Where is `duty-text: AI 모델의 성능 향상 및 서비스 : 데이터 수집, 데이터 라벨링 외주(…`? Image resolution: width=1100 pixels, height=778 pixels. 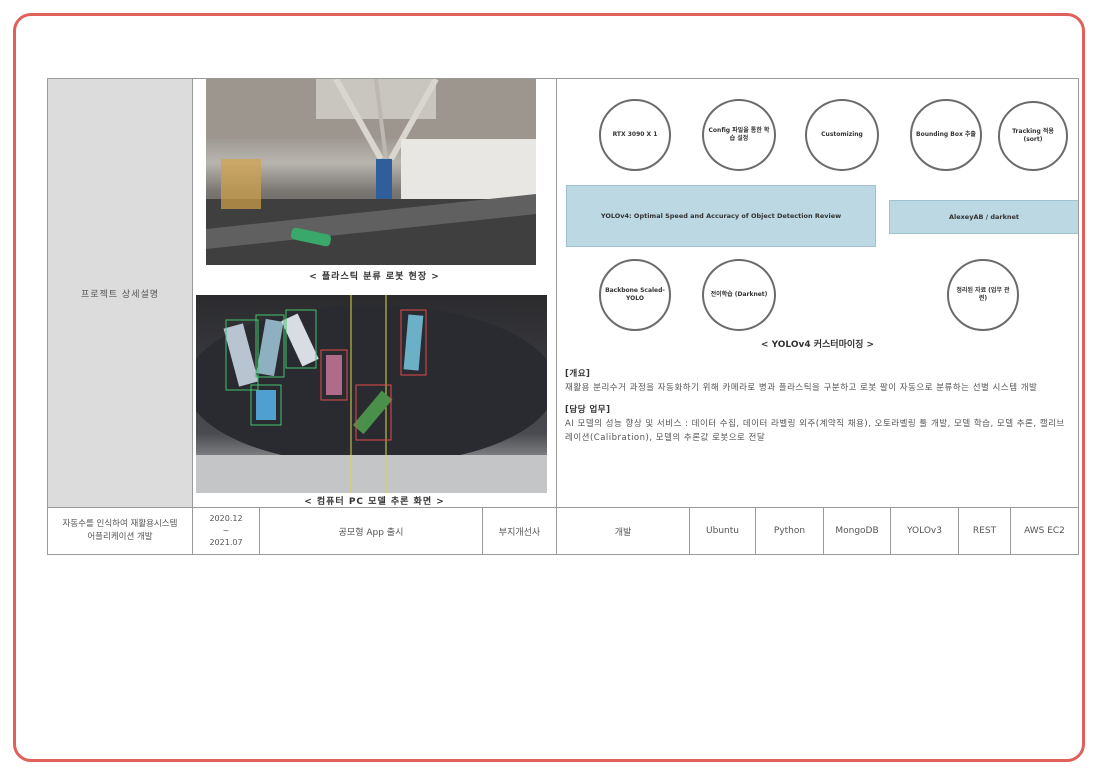
duty-text: AI 모델의 성능 향상 및 서비스 : 데이터 수집, 데이터 라벨링 외주(… is located at coordinates (815, 431).